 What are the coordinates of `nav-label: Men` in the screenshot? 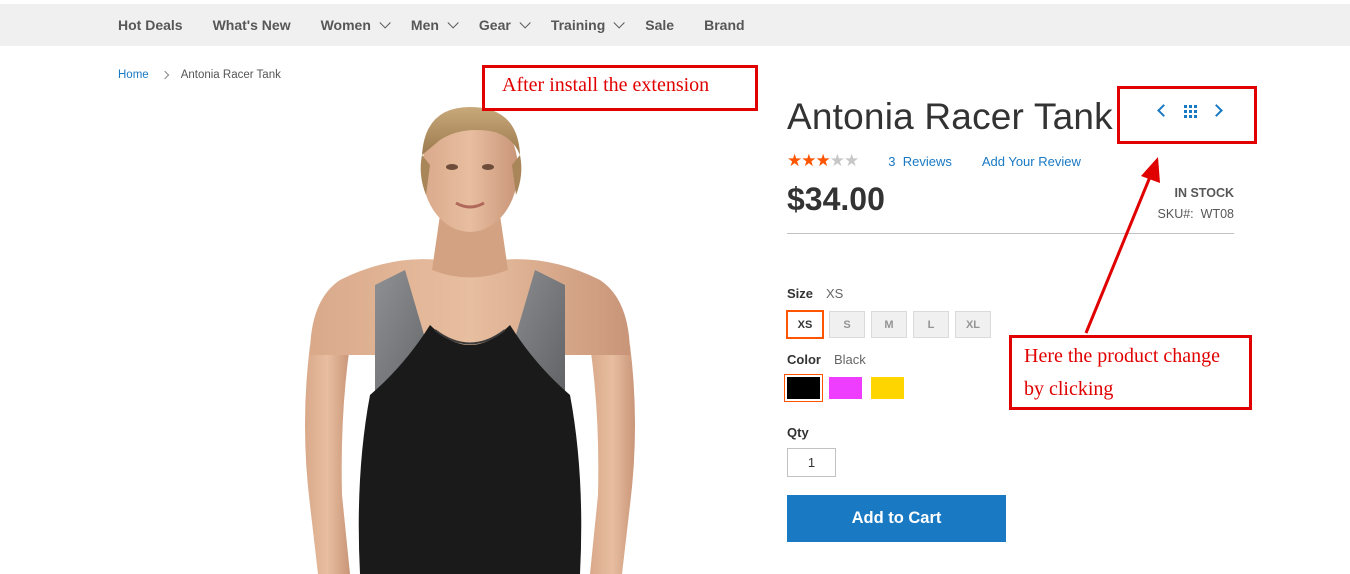 It's located at (424, 25).